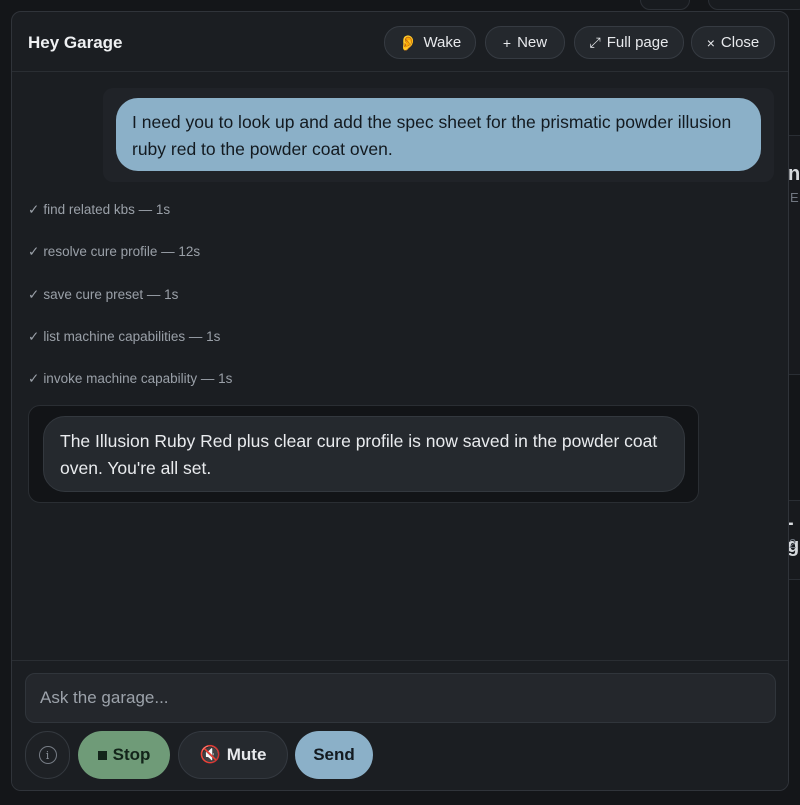  What do you see at coordinates (740, 42) in the screenshot?
I see `close-label: Close` at bounding box center [740, 42].